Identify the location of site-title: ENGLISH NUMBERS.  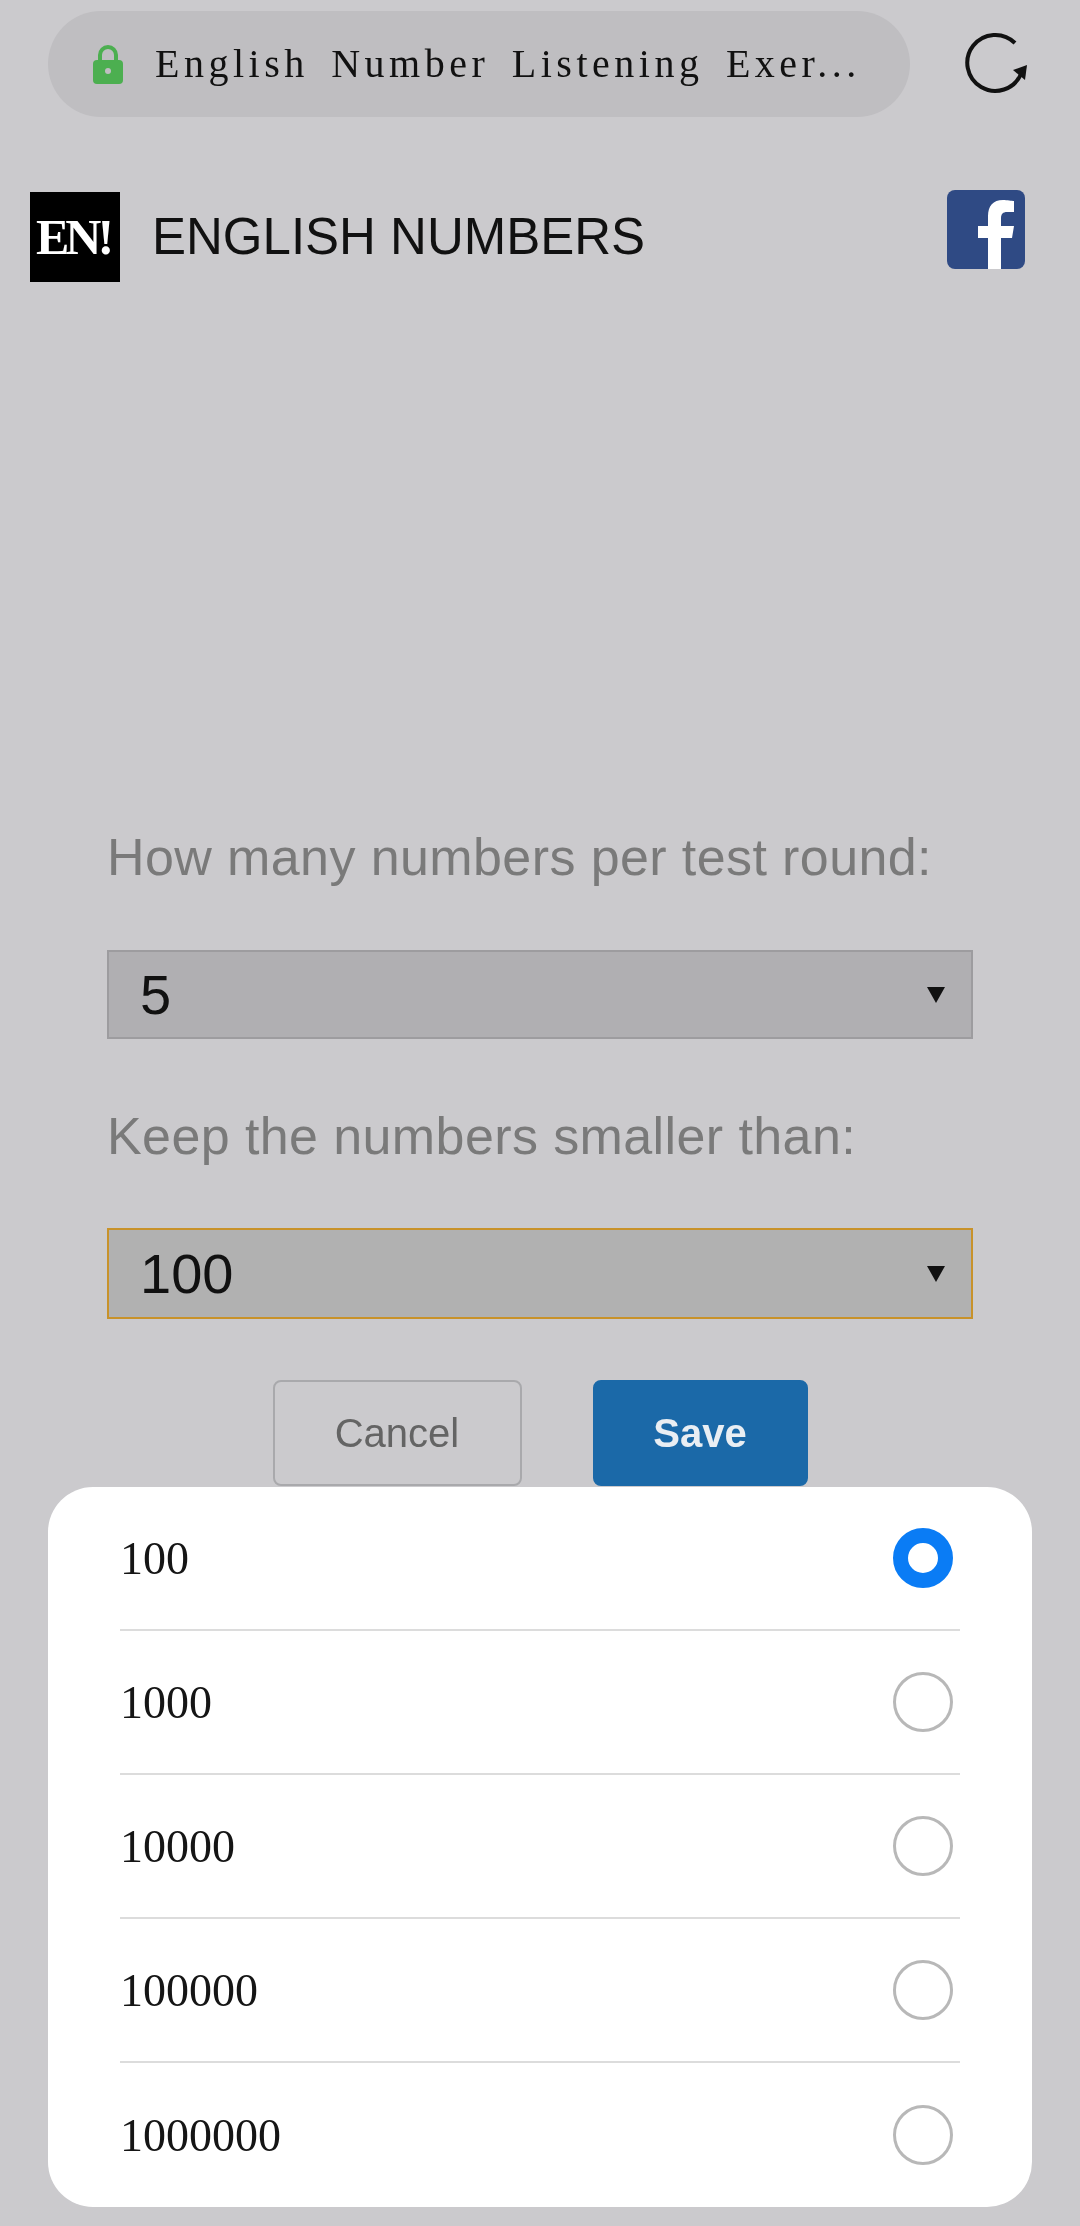
(399, 236).